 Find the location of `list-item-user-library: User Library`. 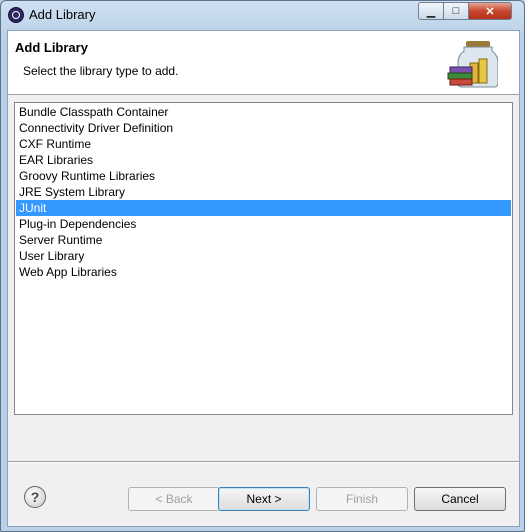

list-item-user-library: User Library is located at coordinates (263, 256).